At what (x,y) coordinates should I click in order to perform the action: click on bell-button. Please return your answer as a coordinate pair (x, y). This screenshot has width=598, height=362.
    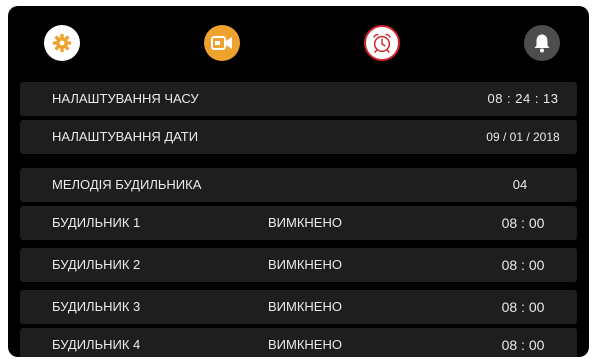
    Looking at the image, I should click on (542, 43).